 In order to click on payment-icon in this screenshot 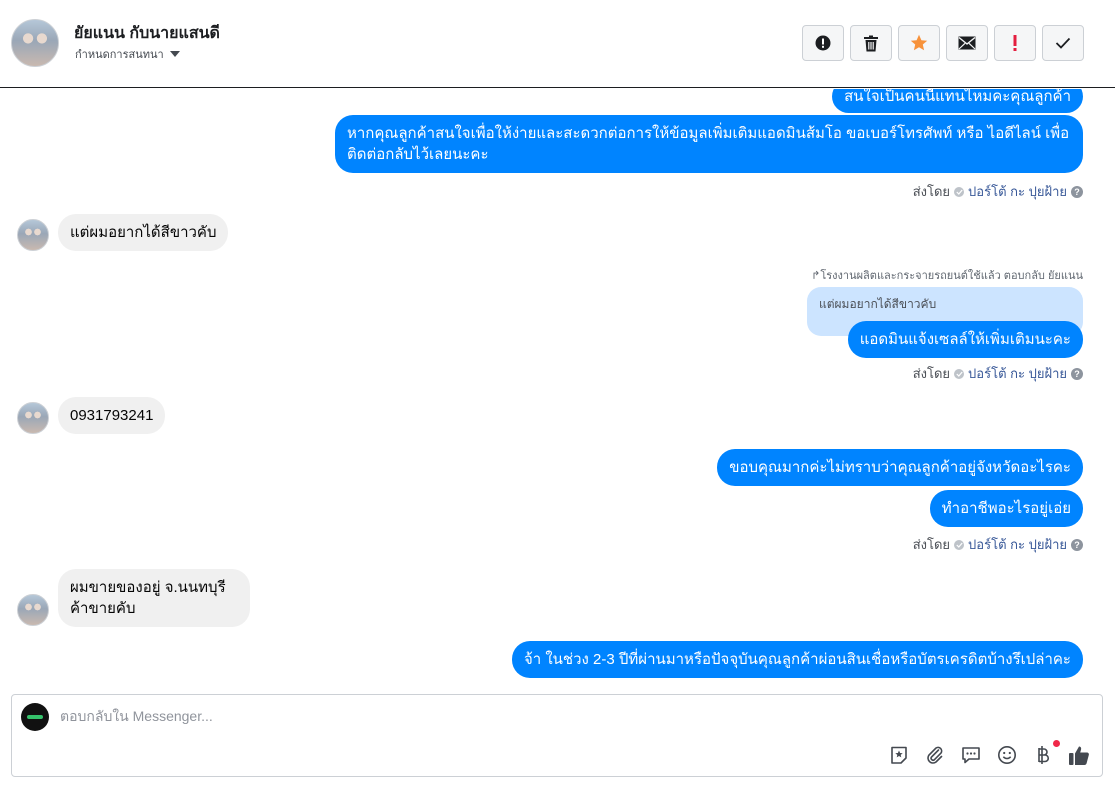, I will do `click(1043, 754)`.